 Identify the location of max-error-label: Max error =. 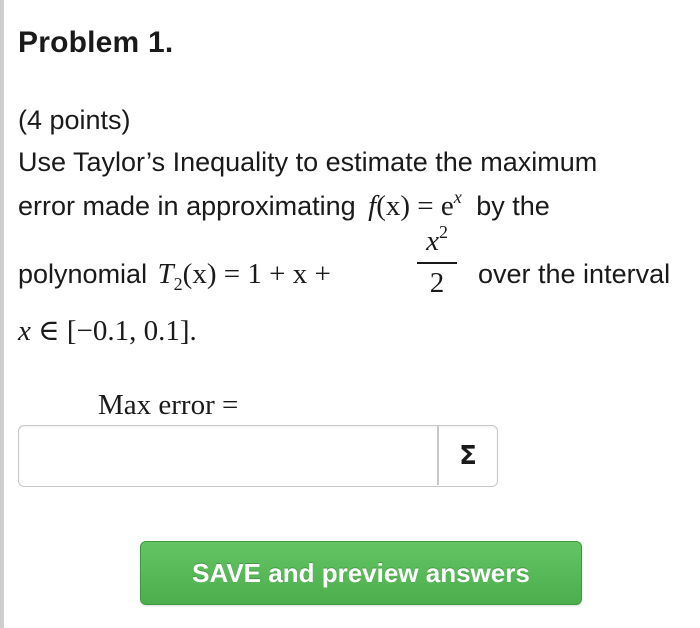
(168, 405).